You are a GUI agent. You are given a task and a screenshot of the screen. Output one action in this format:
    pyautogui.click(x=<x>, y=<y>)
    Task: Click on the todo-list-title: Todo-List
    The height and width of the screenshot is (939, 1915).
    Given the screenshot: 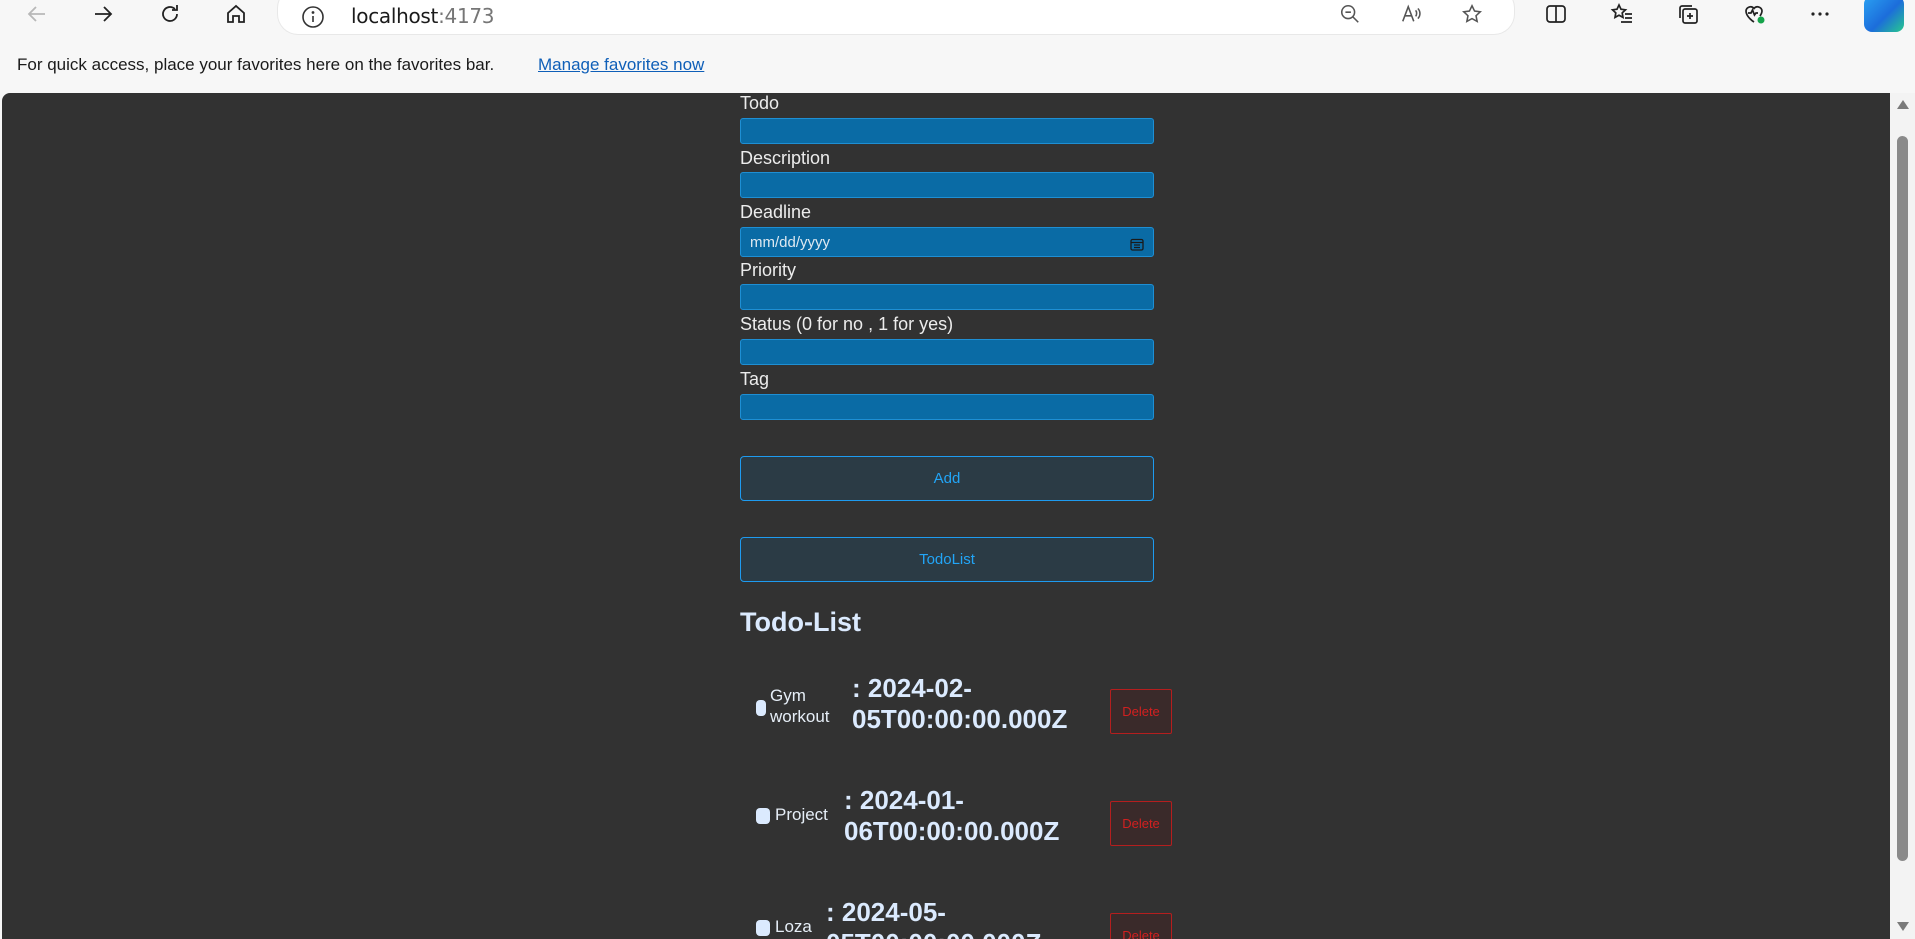 What is the action you would take?
    pyautogui.click(x=800, y=622)
    